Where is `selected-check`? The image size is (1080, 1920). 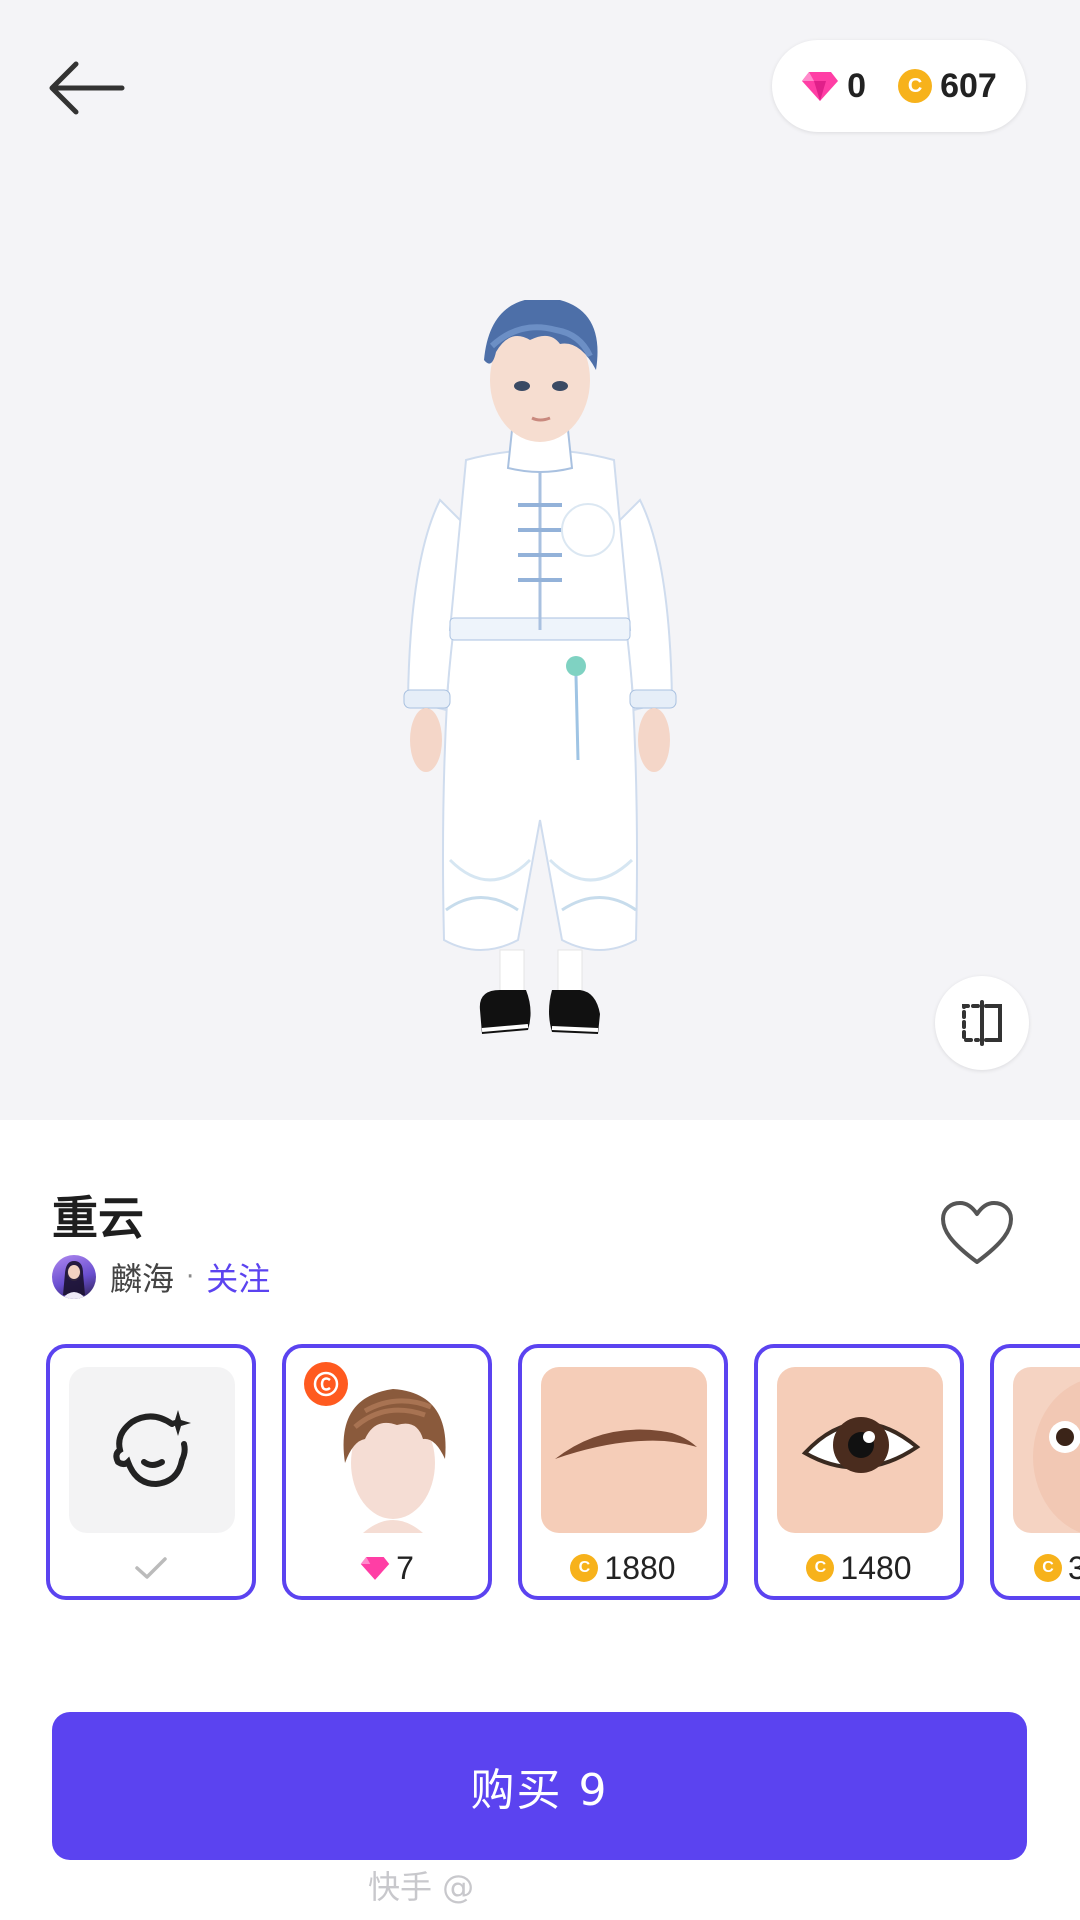 selected-check is located at coordinates (151, 1568).